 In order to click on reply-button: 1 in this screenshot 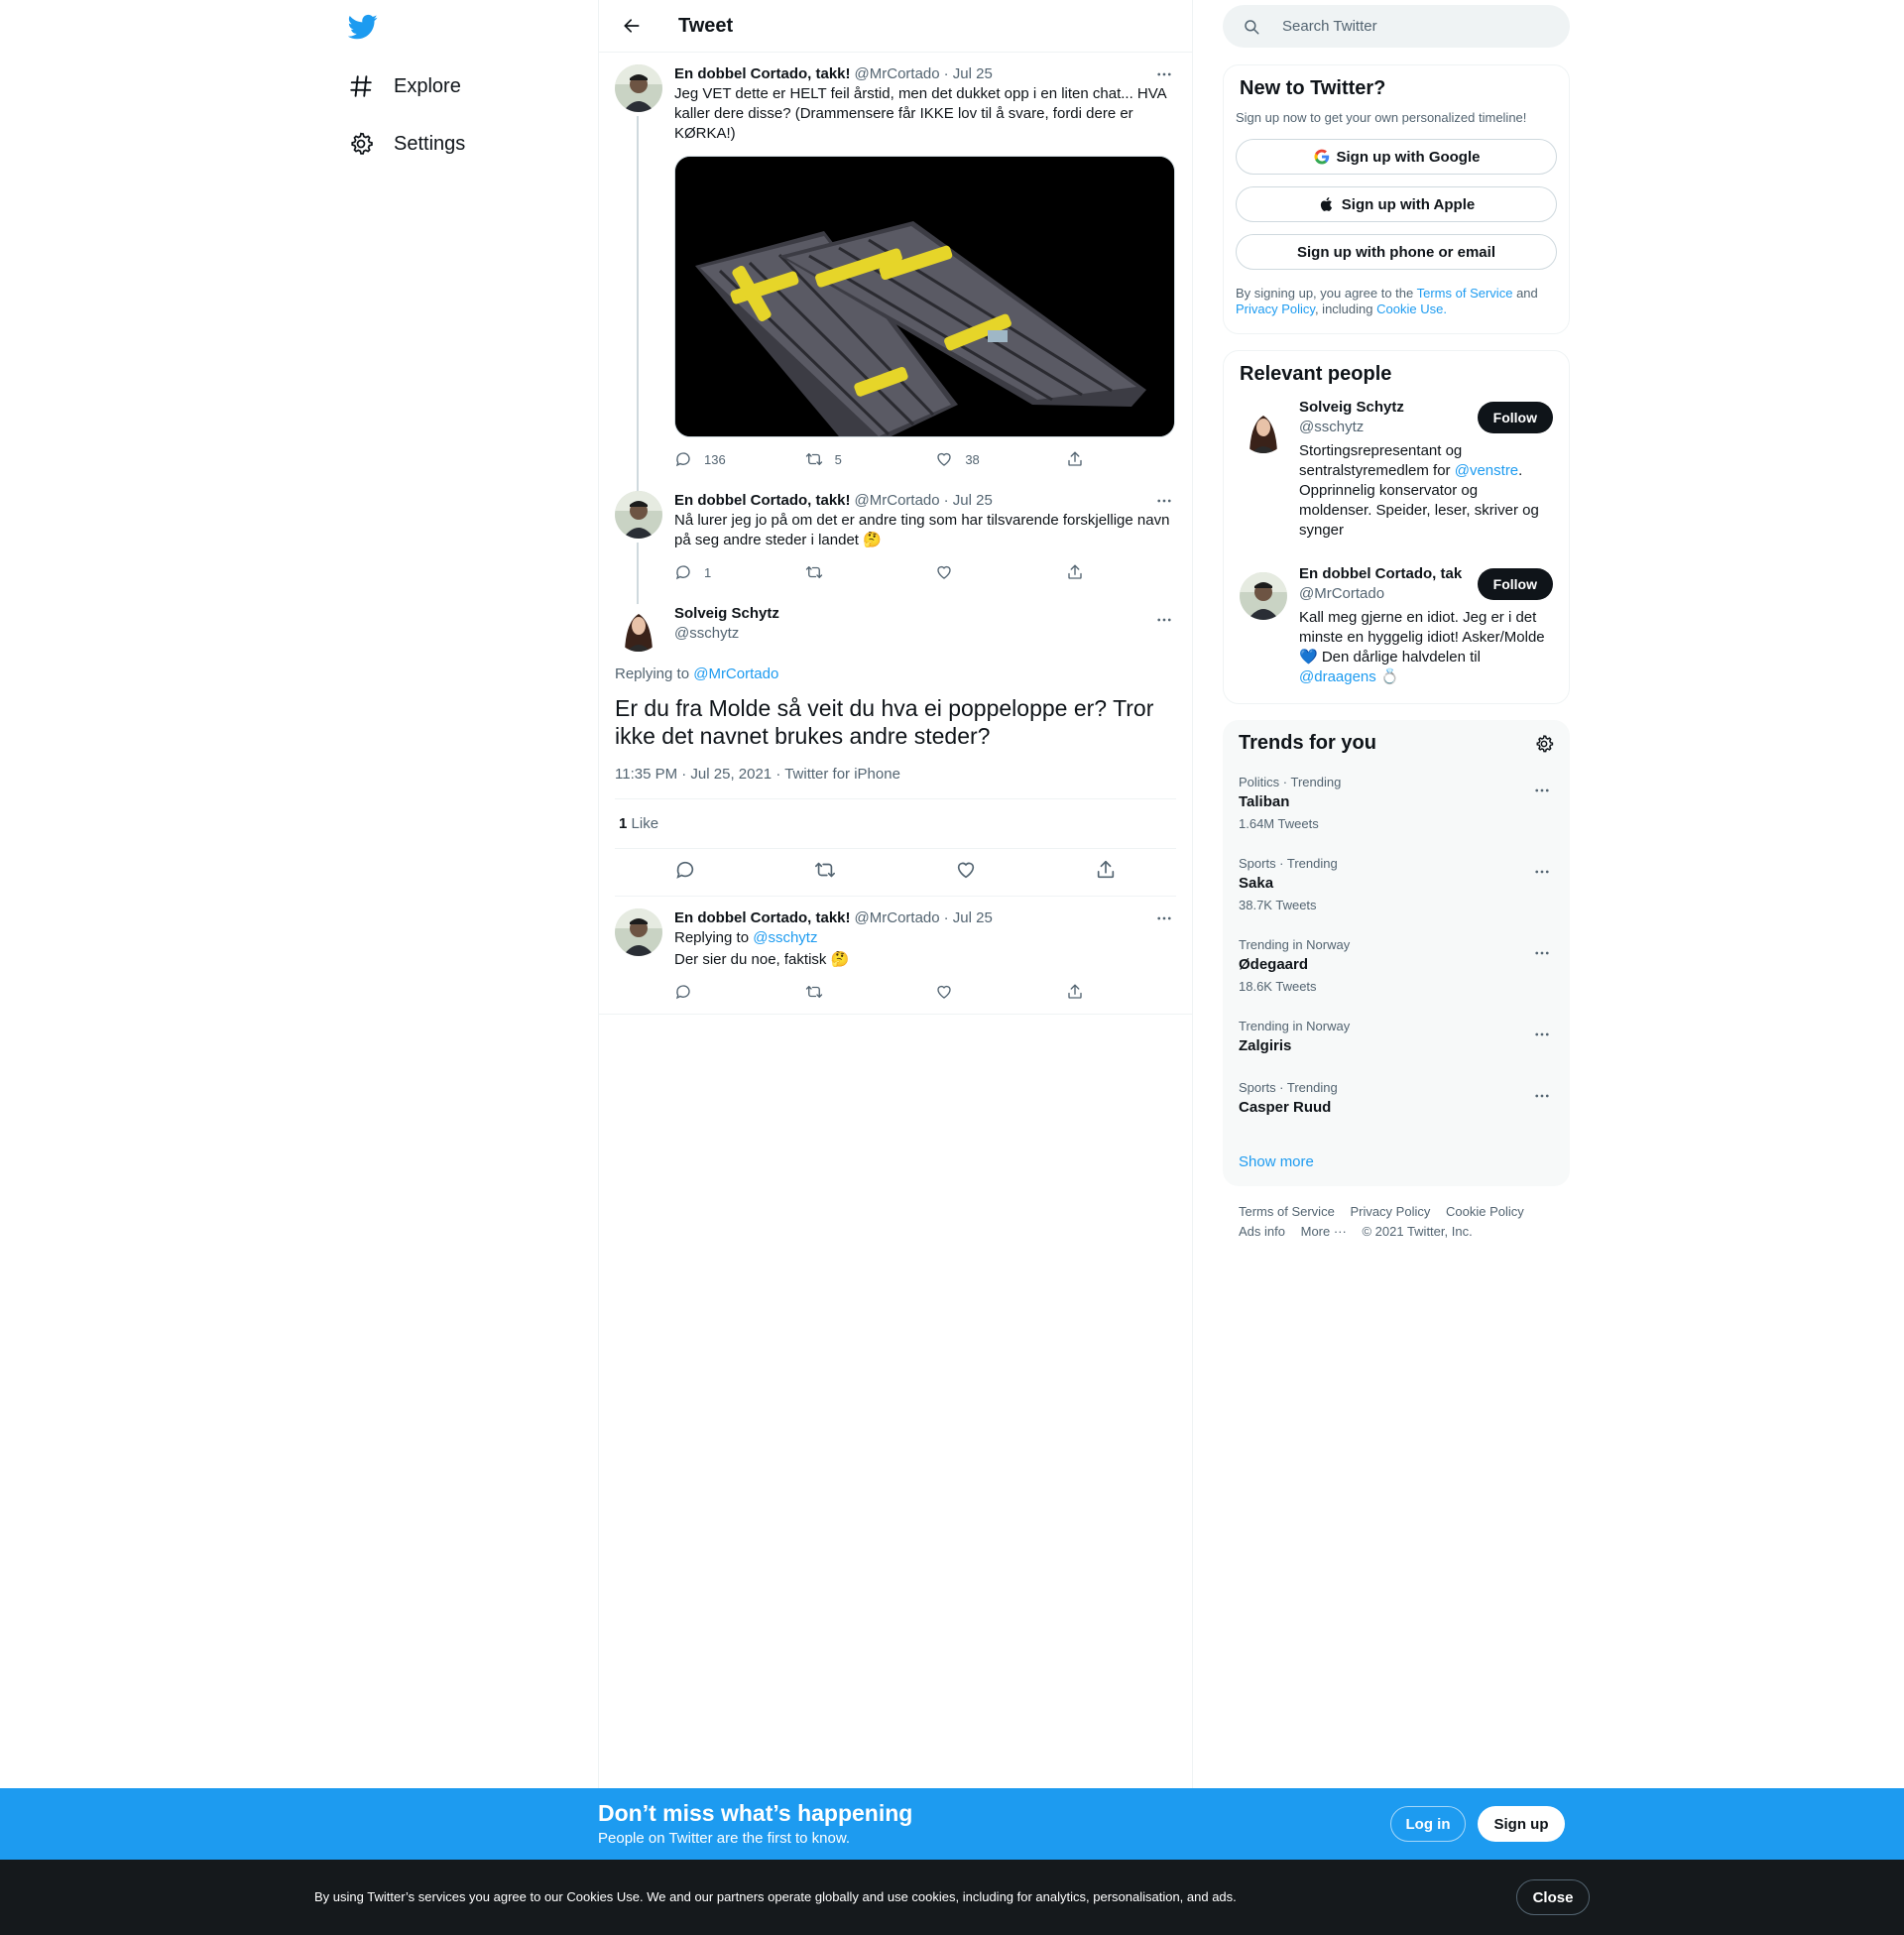, I will do `click(721, 572)`.